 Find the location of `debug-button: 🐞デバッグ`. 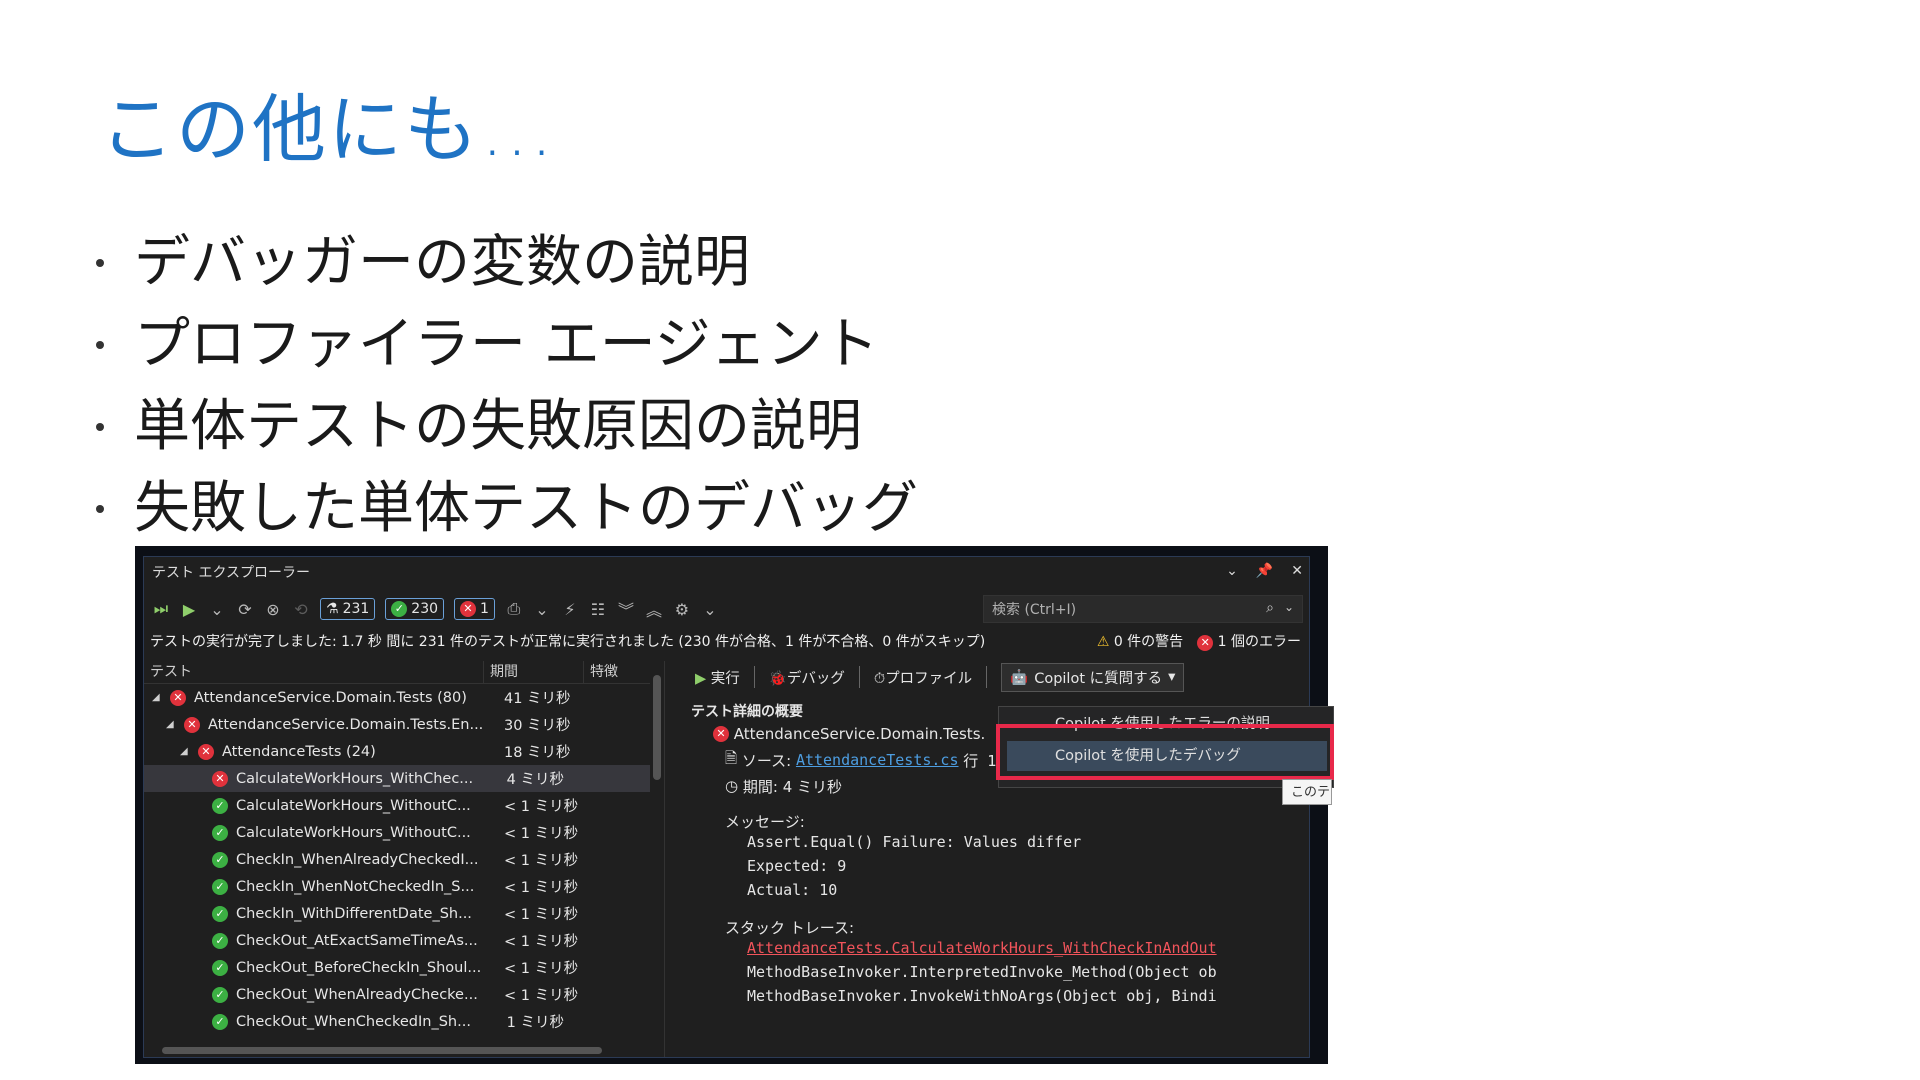

debug-button: 🐞デバッグ is located at coordinates (807, 677).